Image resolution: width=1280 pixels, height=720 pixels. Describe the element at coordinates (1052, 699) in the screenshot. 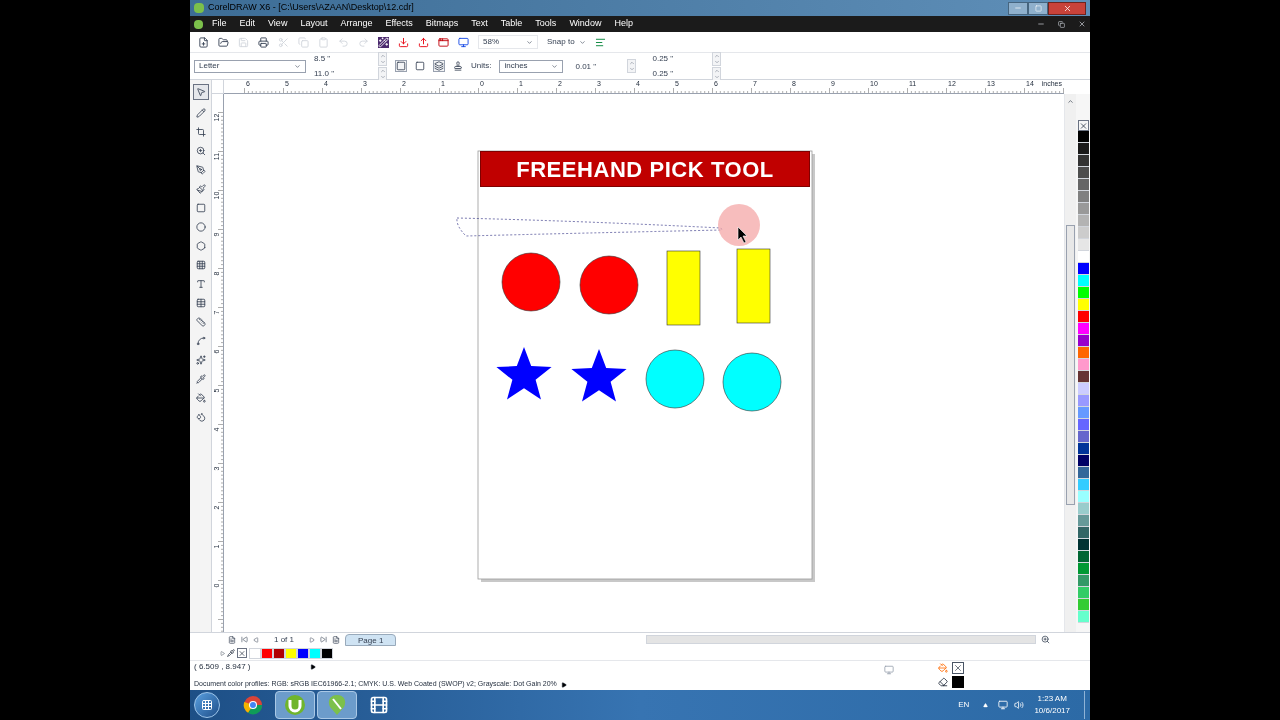

I see `clock-time: 1:23 AM` at that location.